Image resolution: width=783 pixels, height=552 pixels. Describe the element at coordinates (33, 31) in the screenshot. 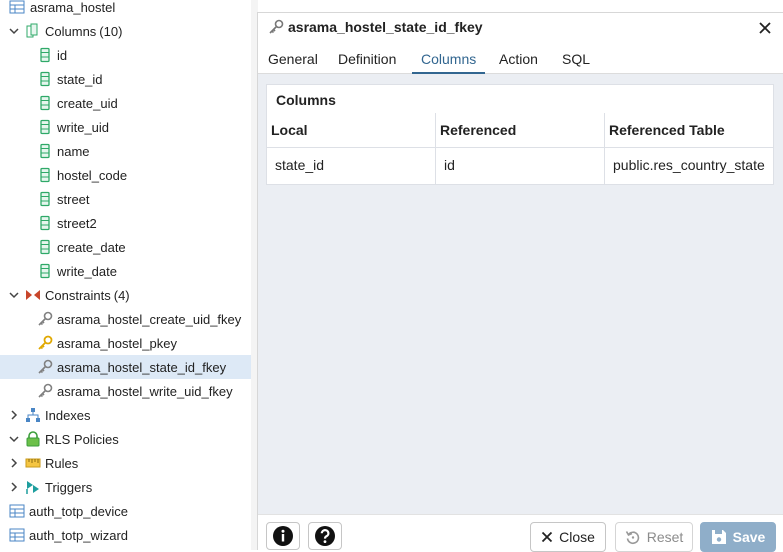

I see `columns-icon` at that location.